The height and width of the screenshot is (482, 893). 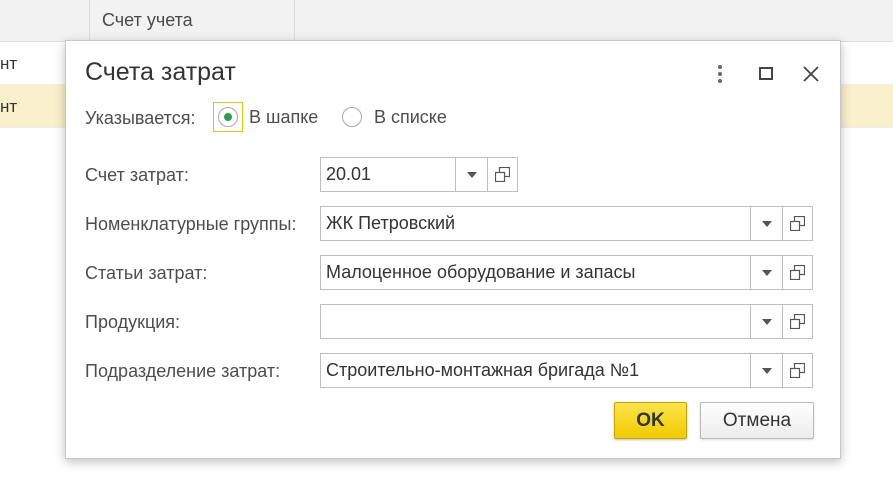 I want to click on nomenclature-groups-field: ЖК Петровский, so click(x=566, y=223).